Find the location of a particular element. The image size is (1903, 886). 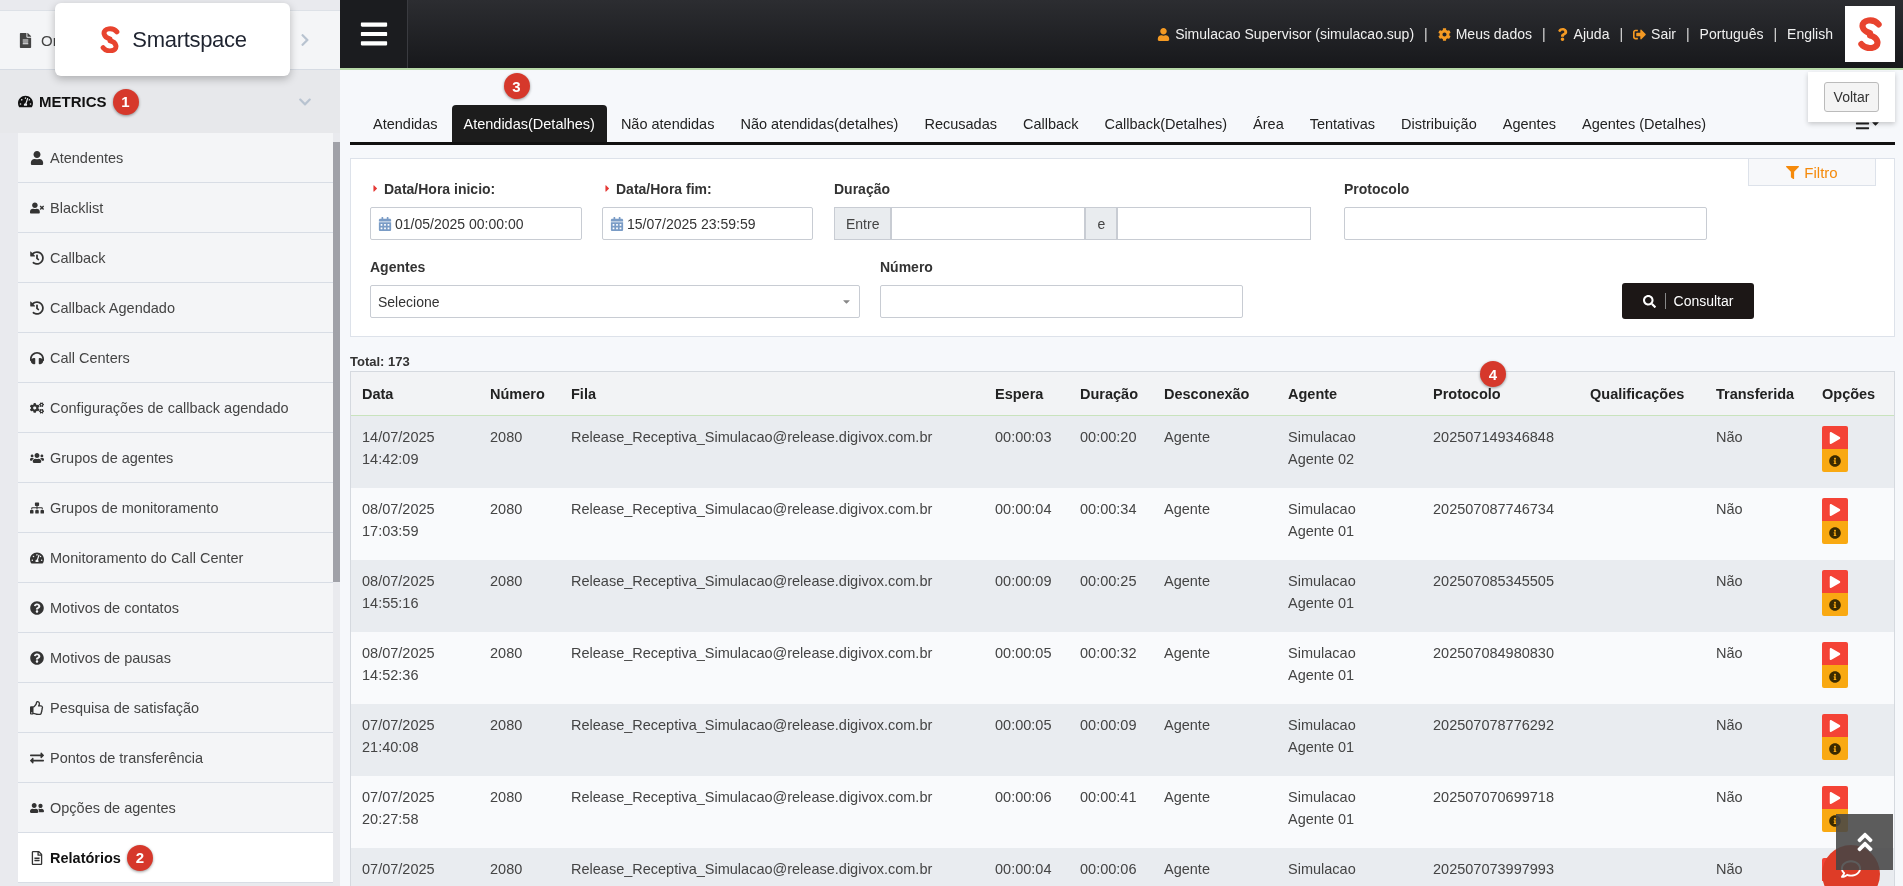

sidebar-item: Configurações de callback agendado is located at coordinates (175, 408).